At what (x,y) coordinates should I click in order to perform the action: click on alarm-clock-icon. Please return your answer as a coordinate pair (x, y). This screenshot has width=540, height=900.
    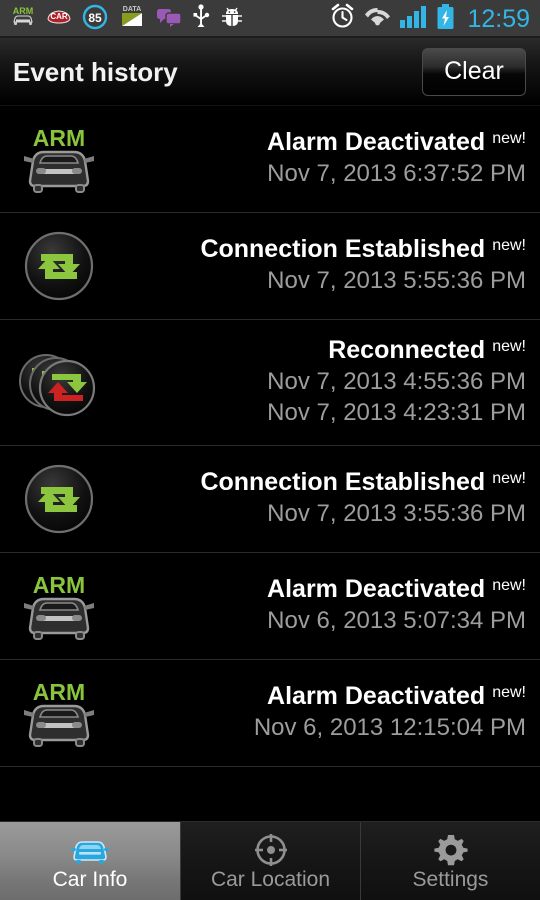
    Looking at the image, I should click on (342, 19).